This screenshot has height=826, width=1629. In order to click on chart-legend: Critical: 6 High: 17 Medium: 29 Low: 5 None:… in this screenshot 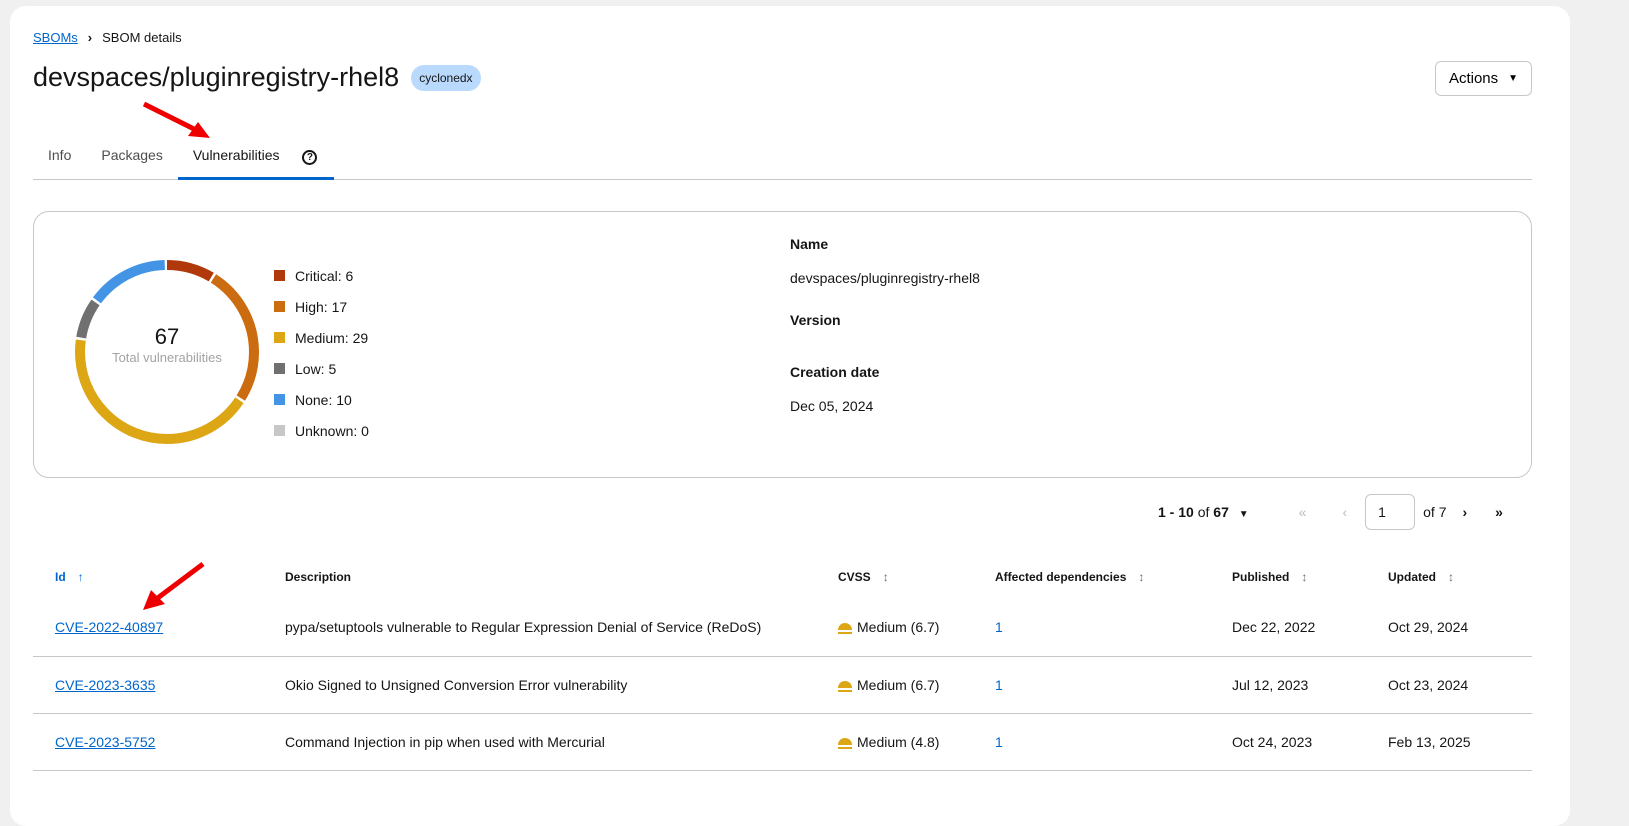, I will do `click(321, 353)`.